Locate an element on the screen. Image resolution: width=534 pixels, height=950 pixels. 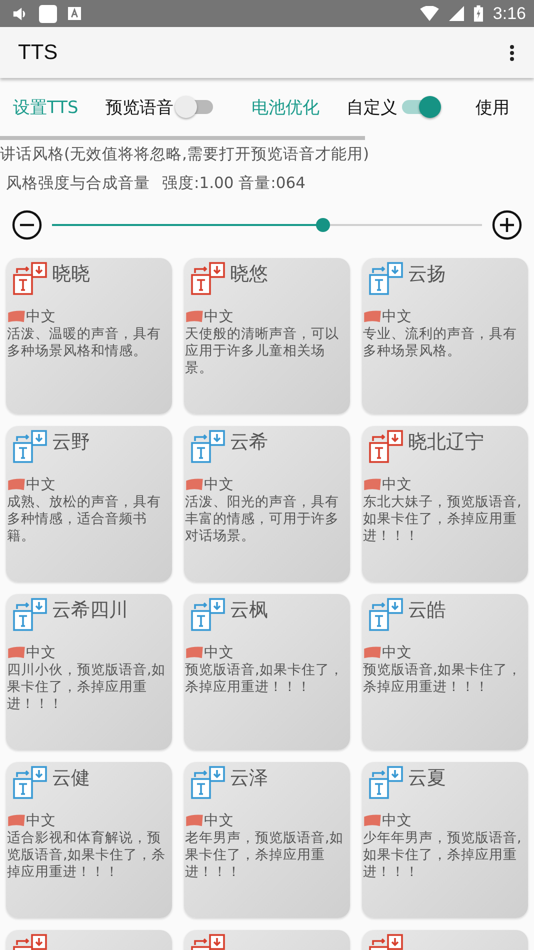
voice-name: 云皓 is located at coordinates (427, 610).